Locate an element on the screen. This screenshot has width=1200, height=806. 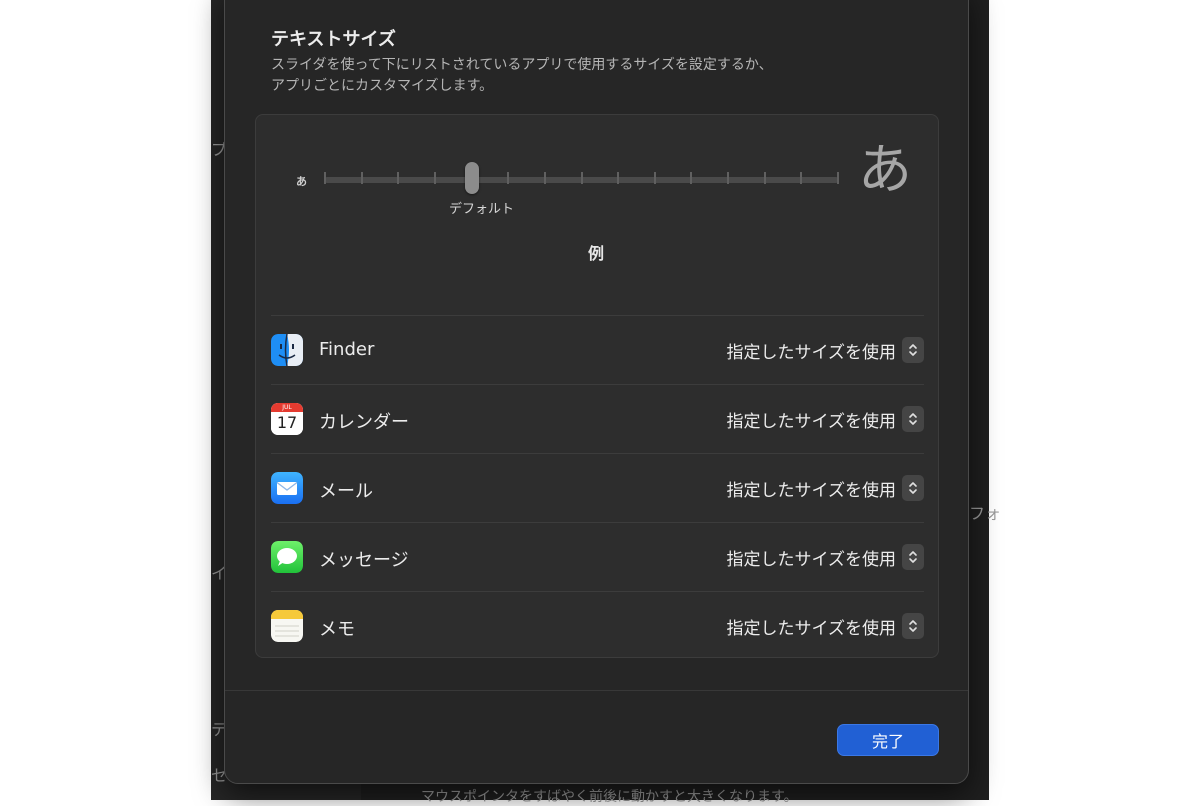
app-row-messages: メッセージ 指定したサイズを使用 is located at coordinates (597, 556).